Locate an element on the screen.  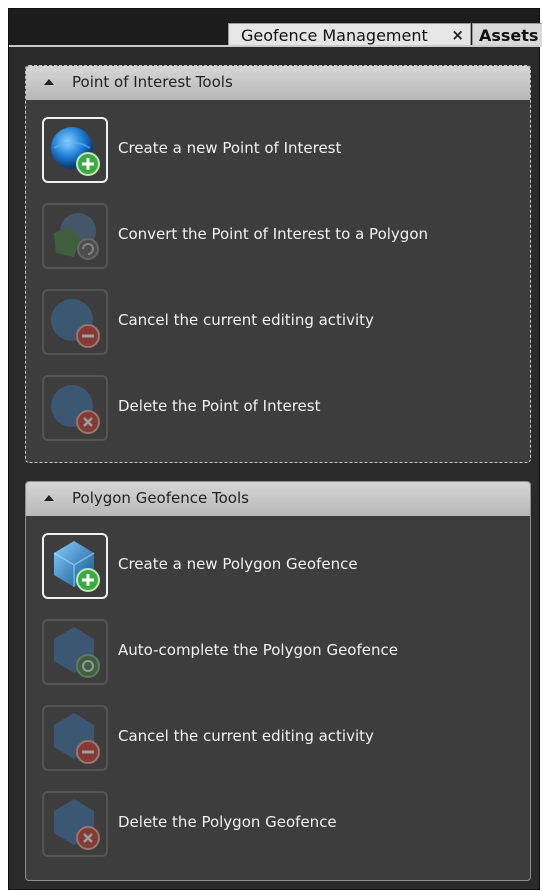
tab-bar: Geofence Management × Assets is located at coordinates (275, 28).